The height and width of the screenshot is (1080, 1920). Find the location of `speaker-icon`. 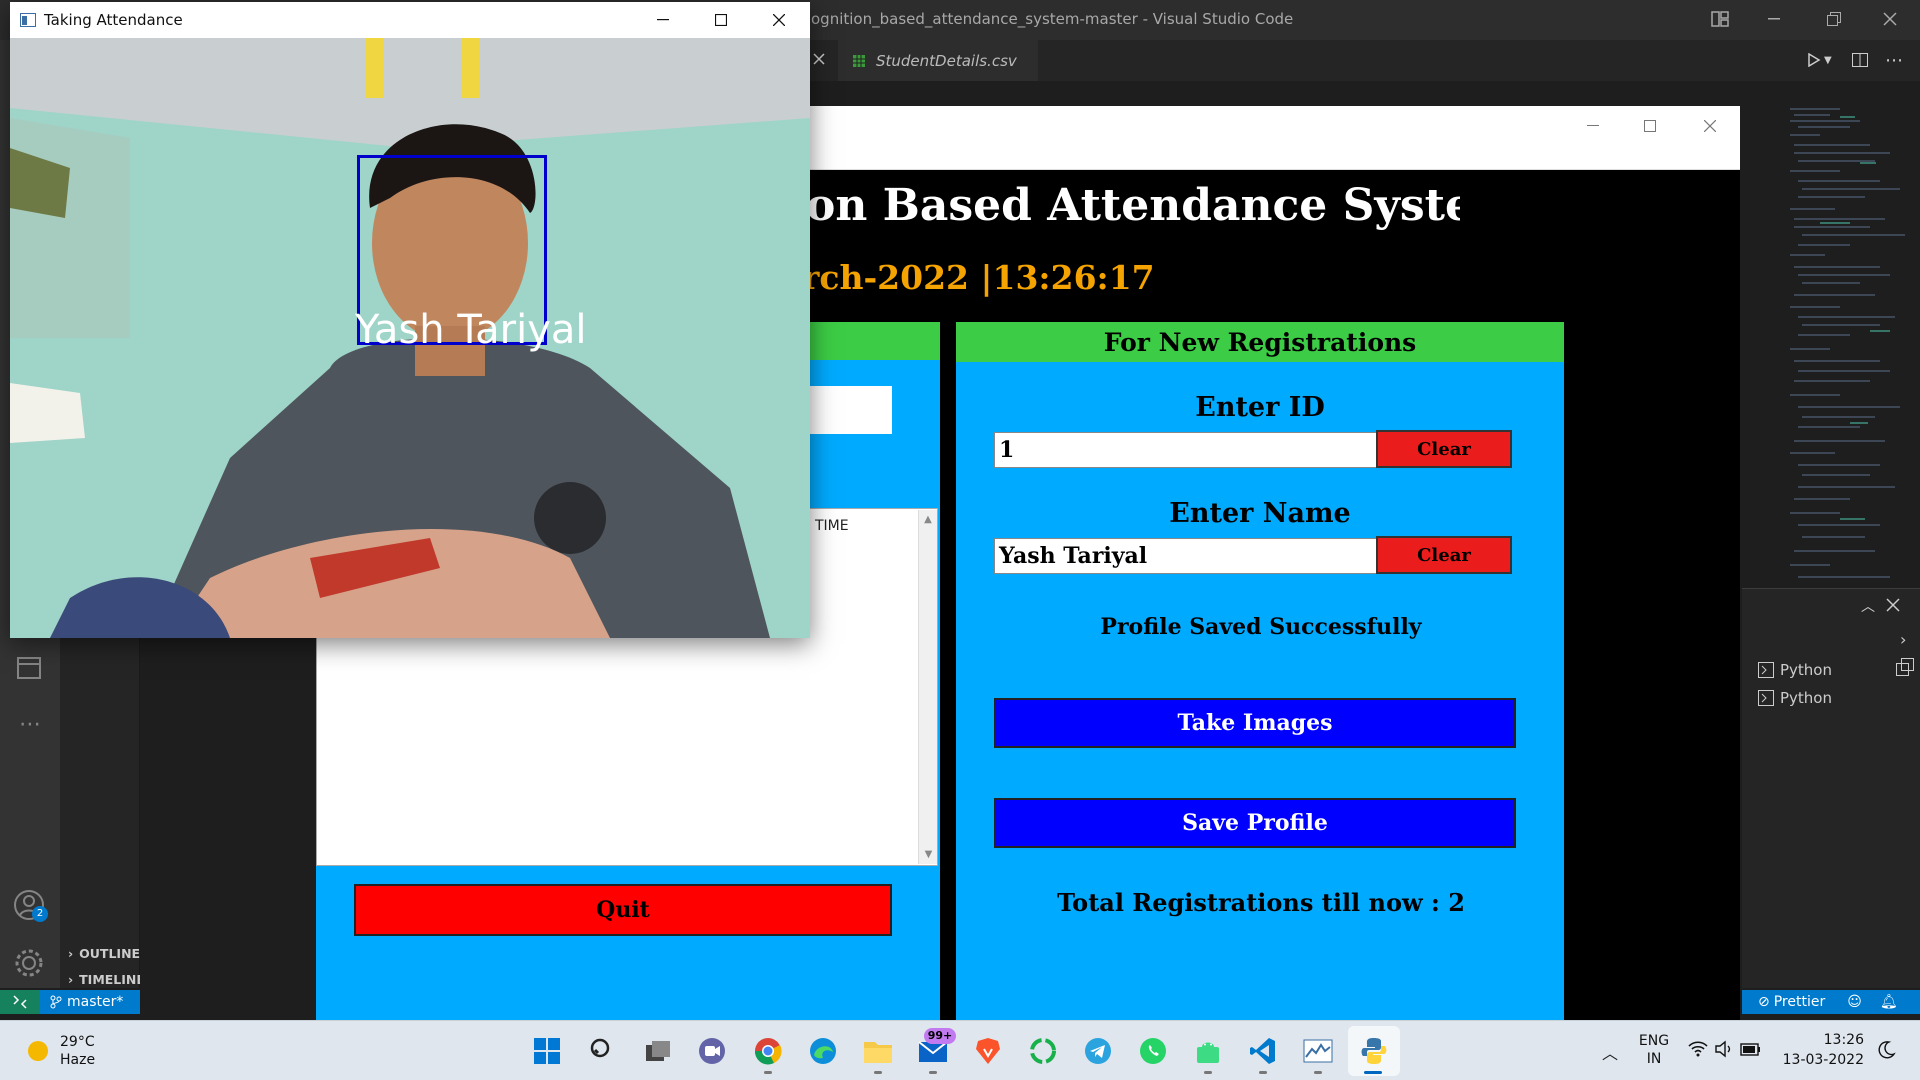

speaker-icon is located at coordinates (1724, 1049).